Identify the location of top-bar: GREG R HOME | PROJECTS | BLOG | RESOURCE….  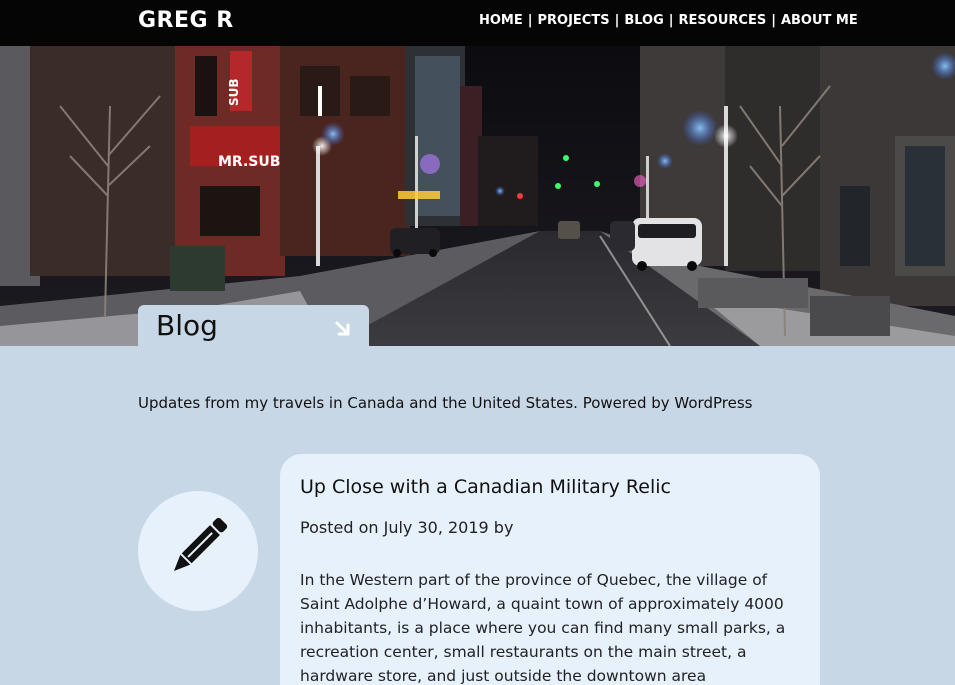
(477, 23).